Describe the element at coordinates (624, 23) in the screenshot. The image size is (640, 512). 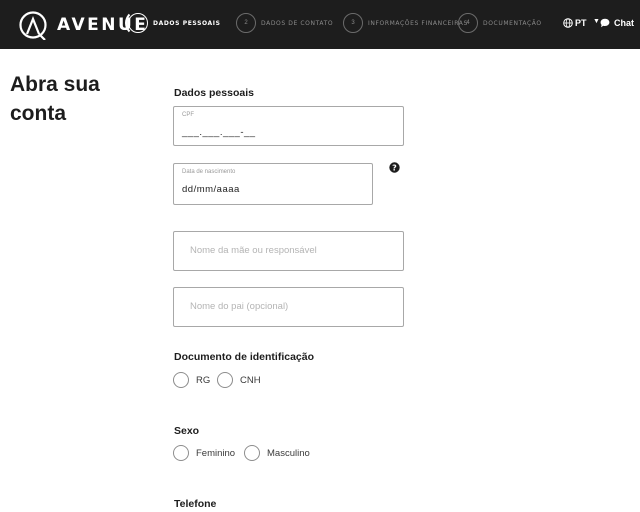
I see `chat-label: Chat` at that location.